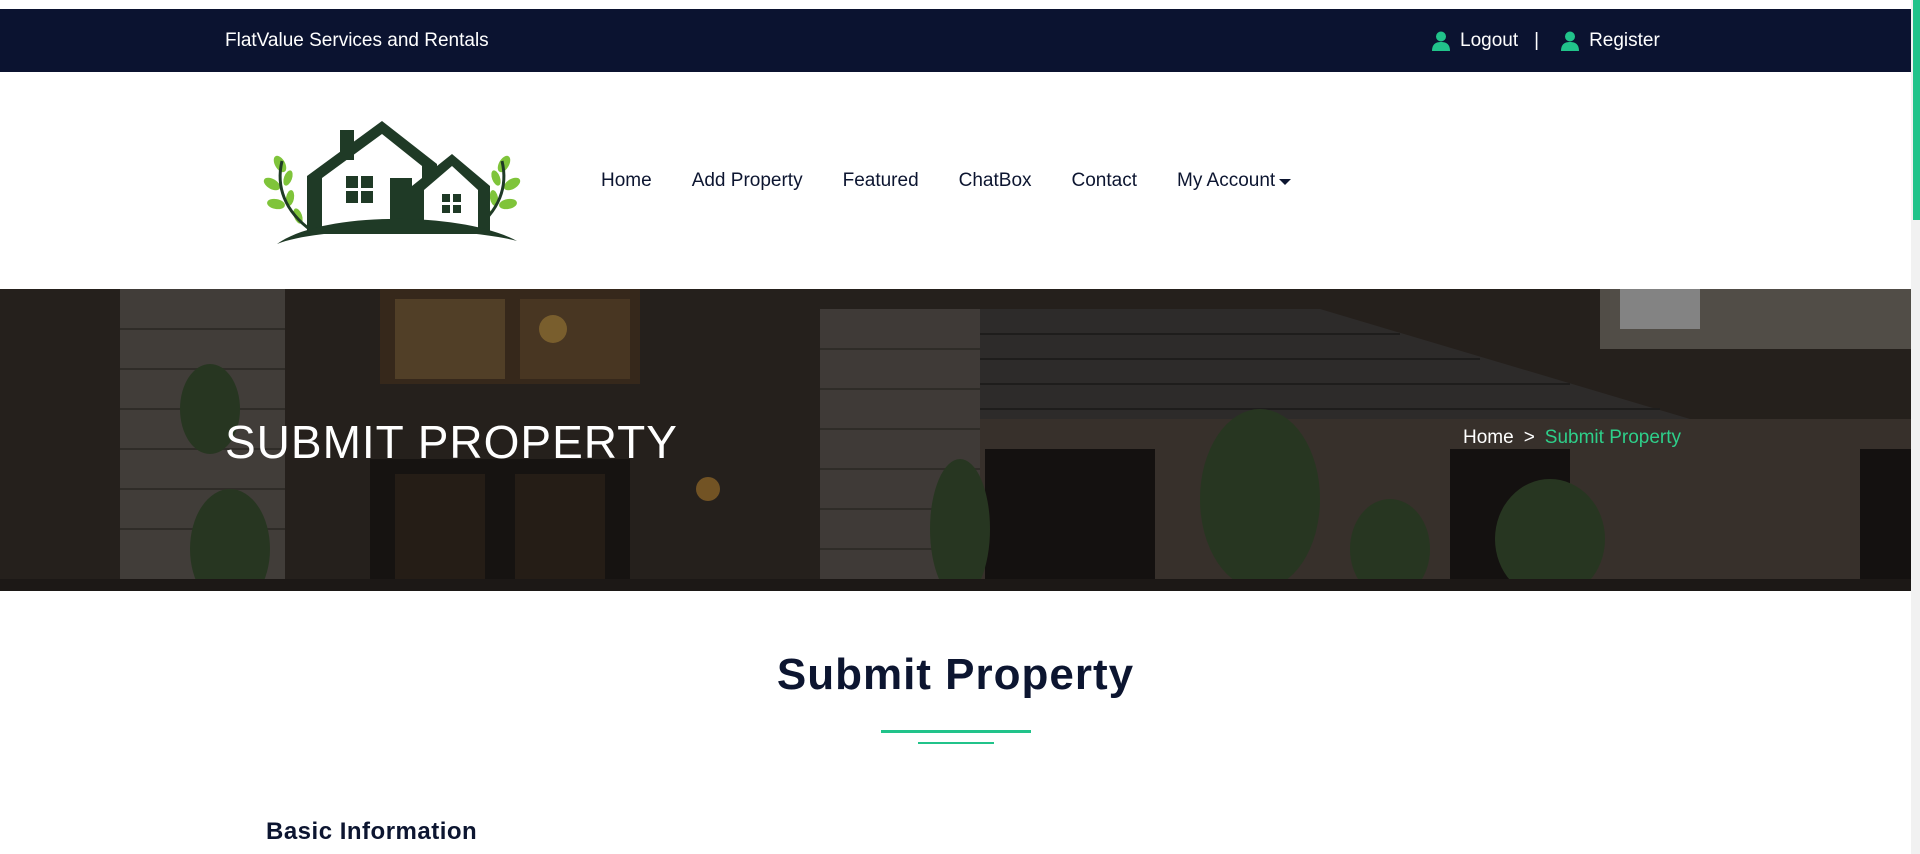 The width and height of the screenshot is (1920, 854). Describe the element at coordinates (1104, 181) in the screenshot. I see `nav-contact: Contact` at that location.